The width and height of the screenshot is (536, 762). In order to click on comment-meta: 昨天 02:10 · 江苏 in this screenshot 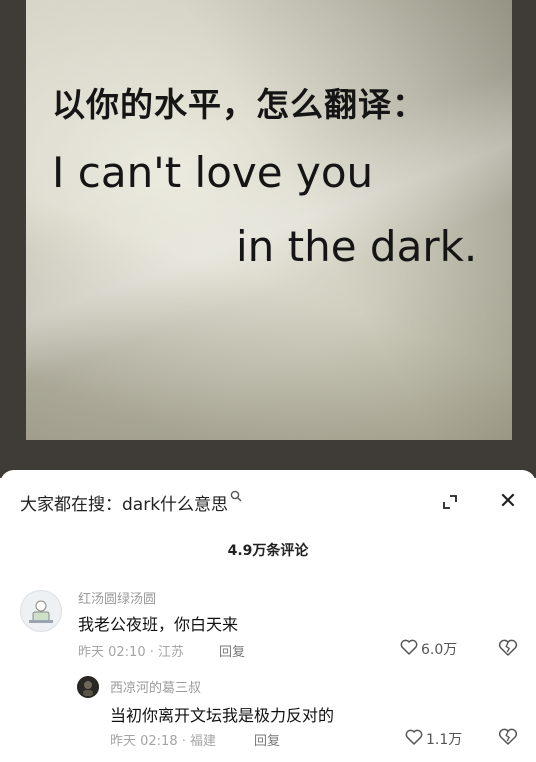, I will do `click(131, 652)`.